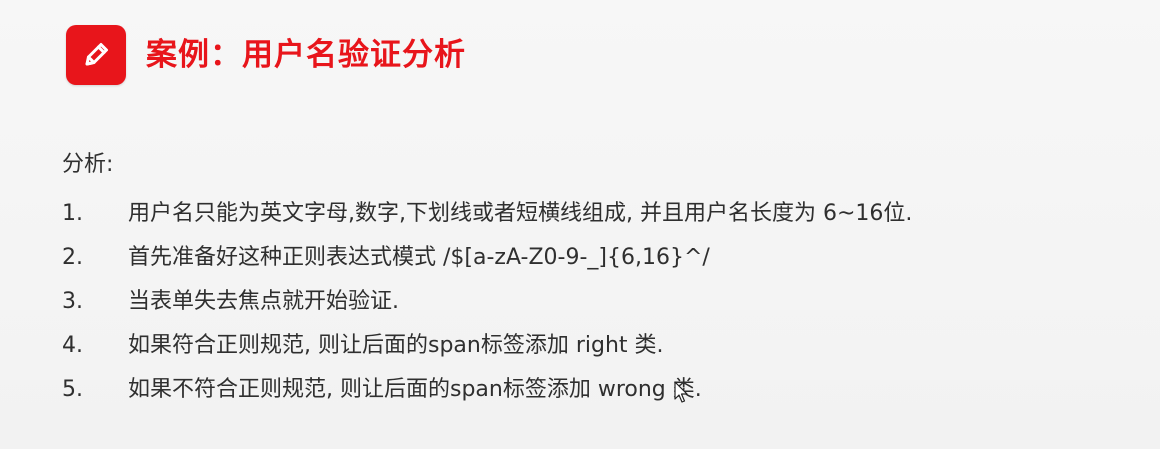  What do you see at coordinates (96, 55) in the screenshot?
I see `pencil-icon` at bounding box center [96, 55].